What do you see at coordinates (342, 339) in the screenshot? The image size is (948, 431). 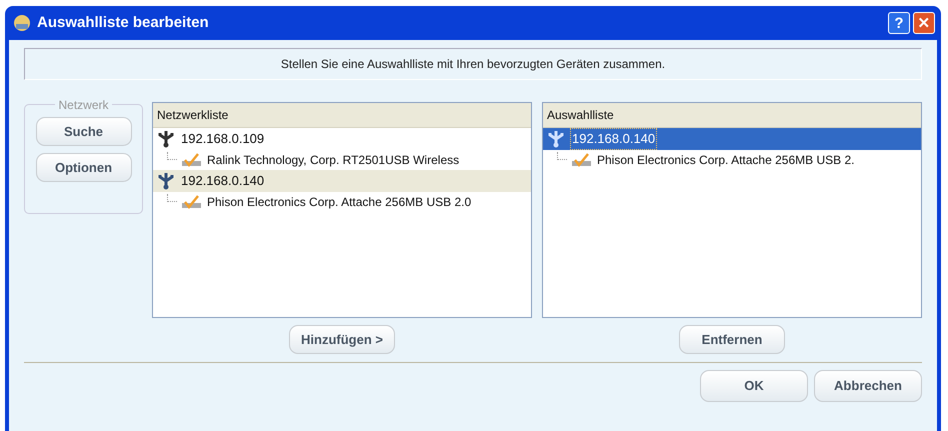 I see `list-action-button: Hinzufügen >` at bounding box center [342, 339].